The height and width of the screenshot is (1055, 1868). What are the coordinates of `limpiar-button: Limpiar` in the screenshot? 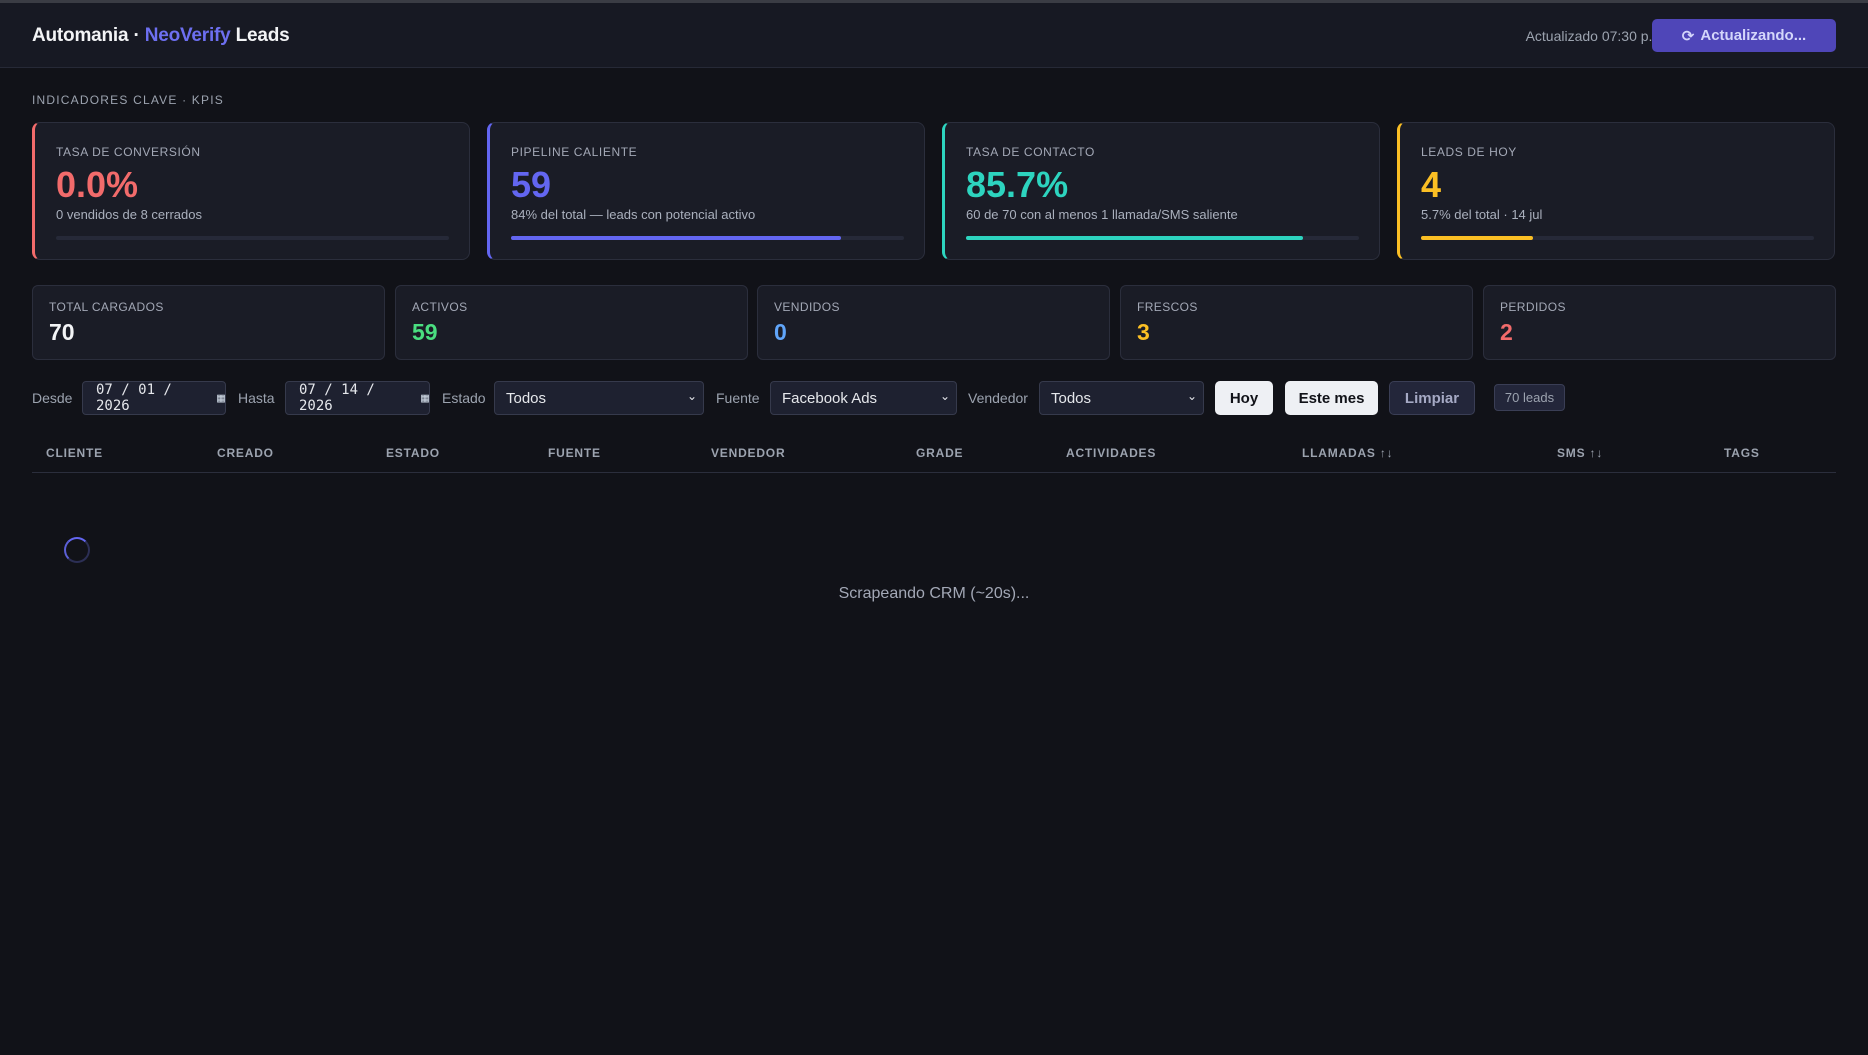 It's located at (1432, 398).